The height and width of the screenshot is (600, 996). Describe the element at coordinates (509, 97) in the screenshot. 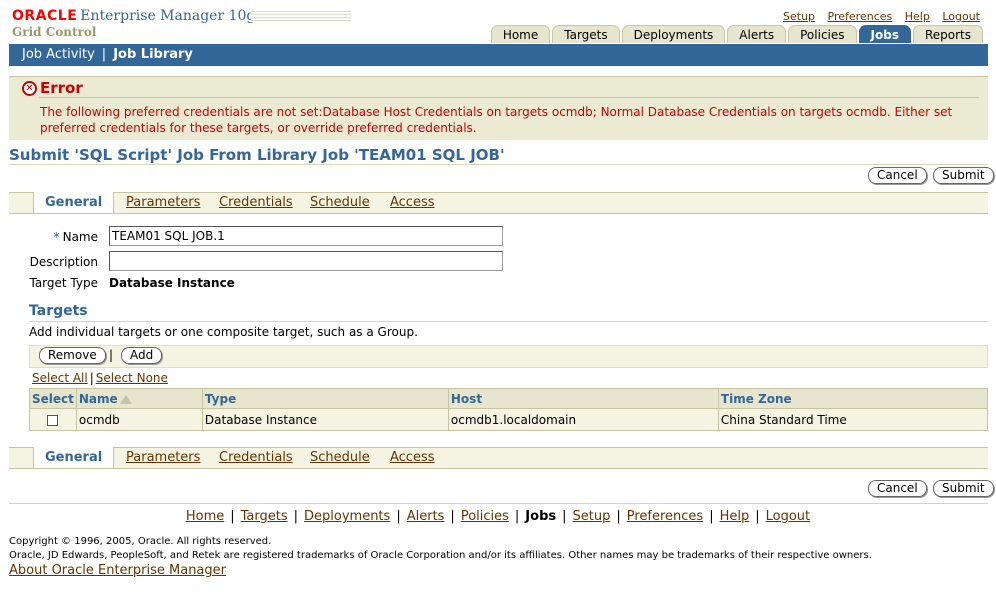

I see `error-divider` at that location.